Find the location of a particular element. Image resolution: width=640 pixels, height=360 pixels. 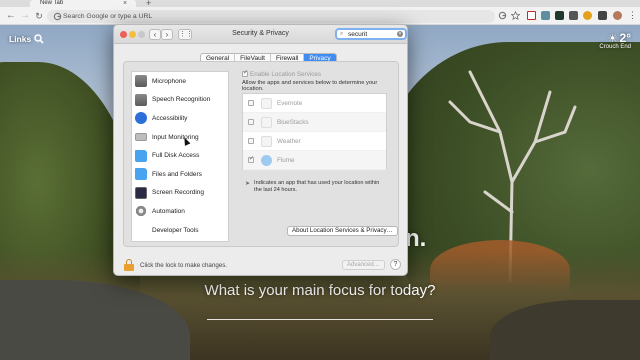

browser-tab-bar: New Tab × + is located at coordinates (320, 4).